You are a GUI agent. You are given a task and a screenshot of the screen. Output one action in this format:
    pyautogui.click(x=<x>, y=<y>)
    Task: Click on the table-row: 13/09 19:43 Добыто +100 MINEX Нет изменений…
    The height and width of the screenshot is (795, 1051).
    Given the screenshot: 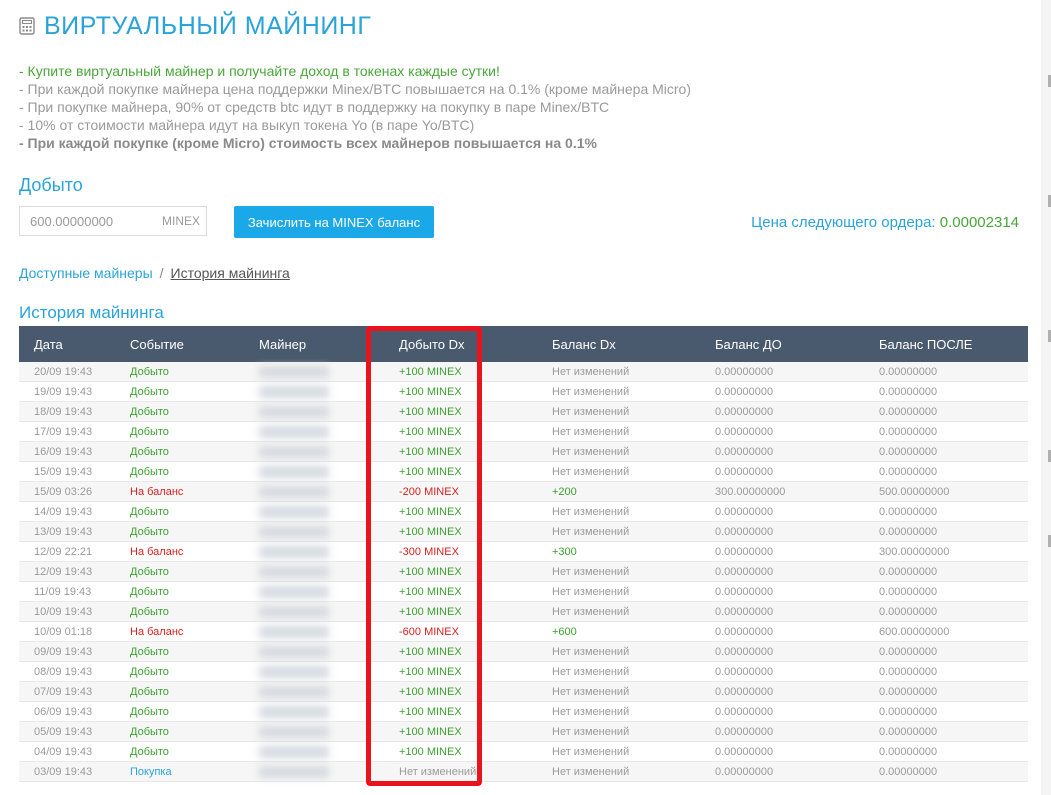 What is the action you would take?
    pyautogui.click(x=523, y=531)
    